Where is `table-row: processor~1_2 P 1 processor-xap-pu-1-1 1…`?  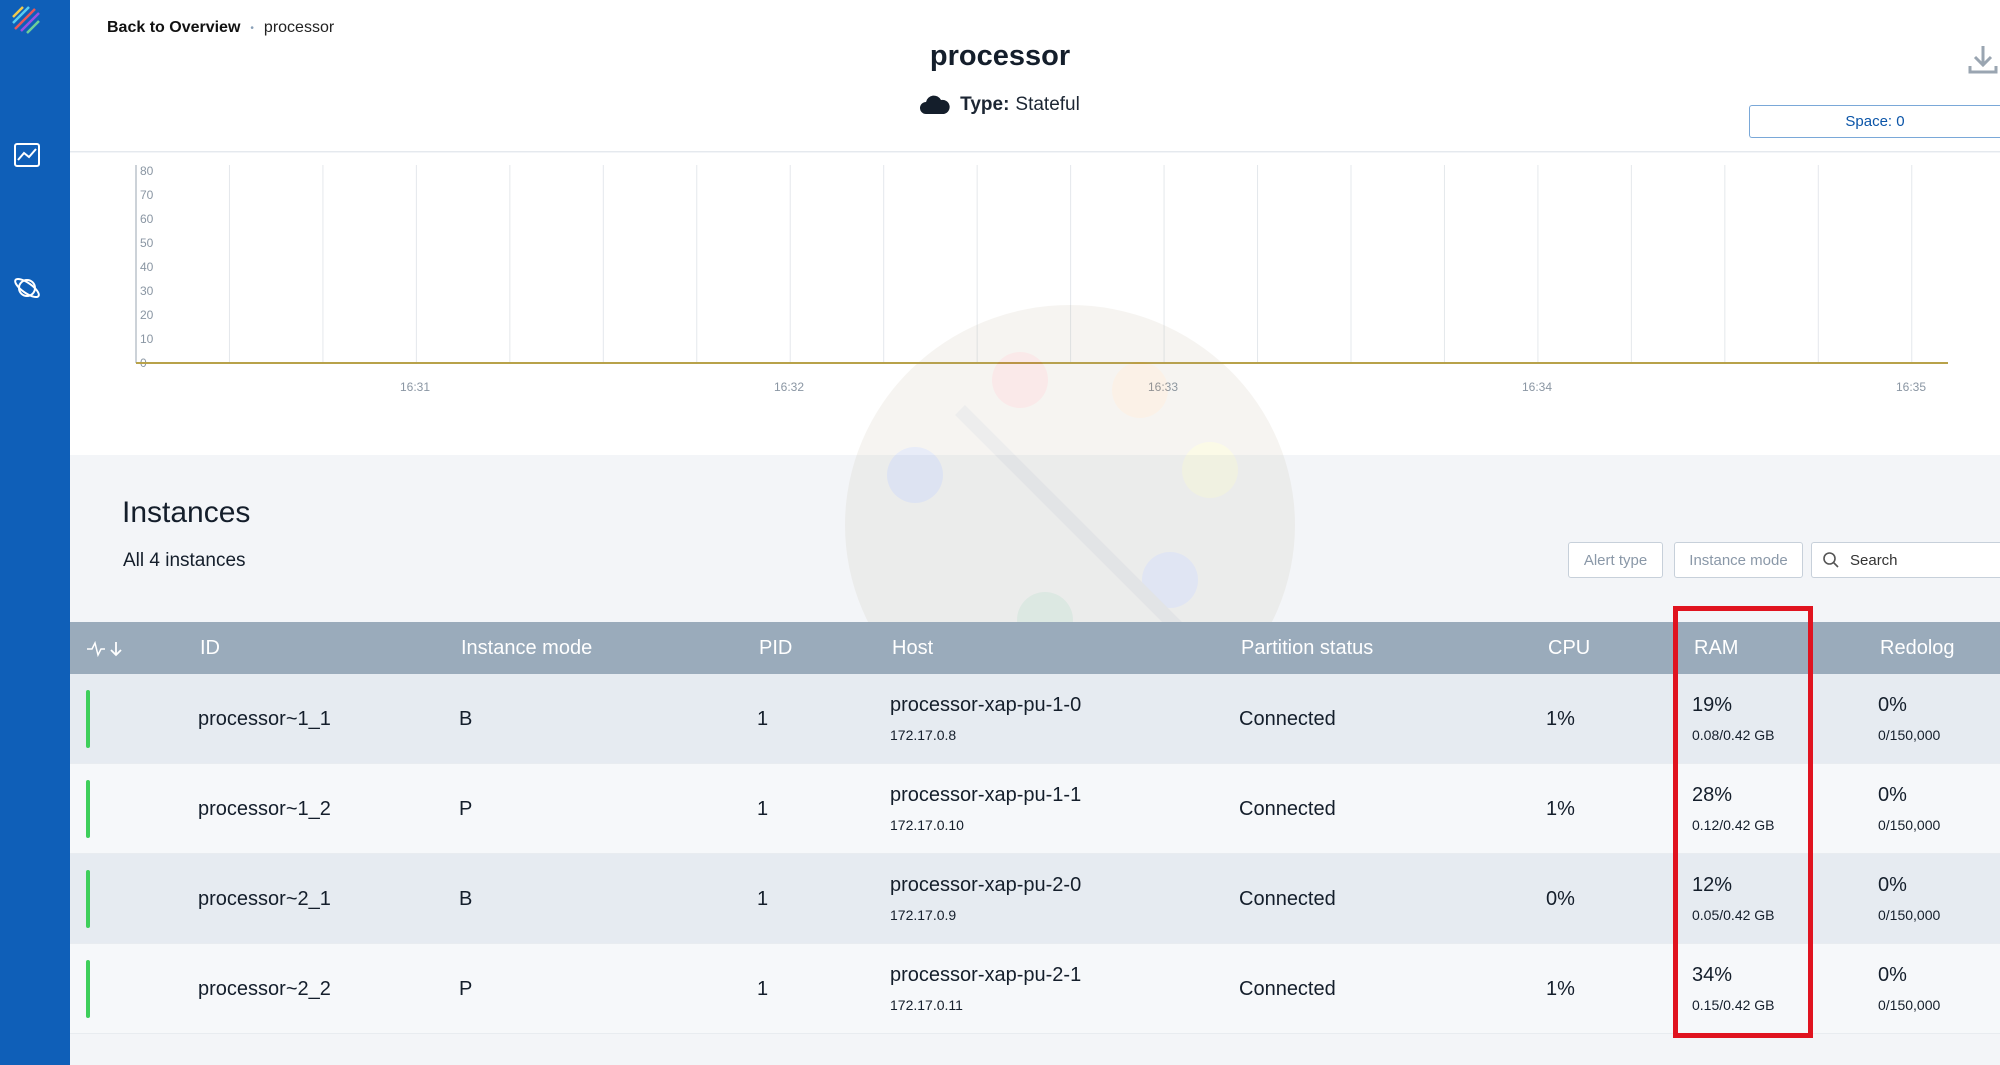 table-row: processor~1_2 P 1 processor-xap-pu-1-1 1… is located at coordinates (1035, 809).